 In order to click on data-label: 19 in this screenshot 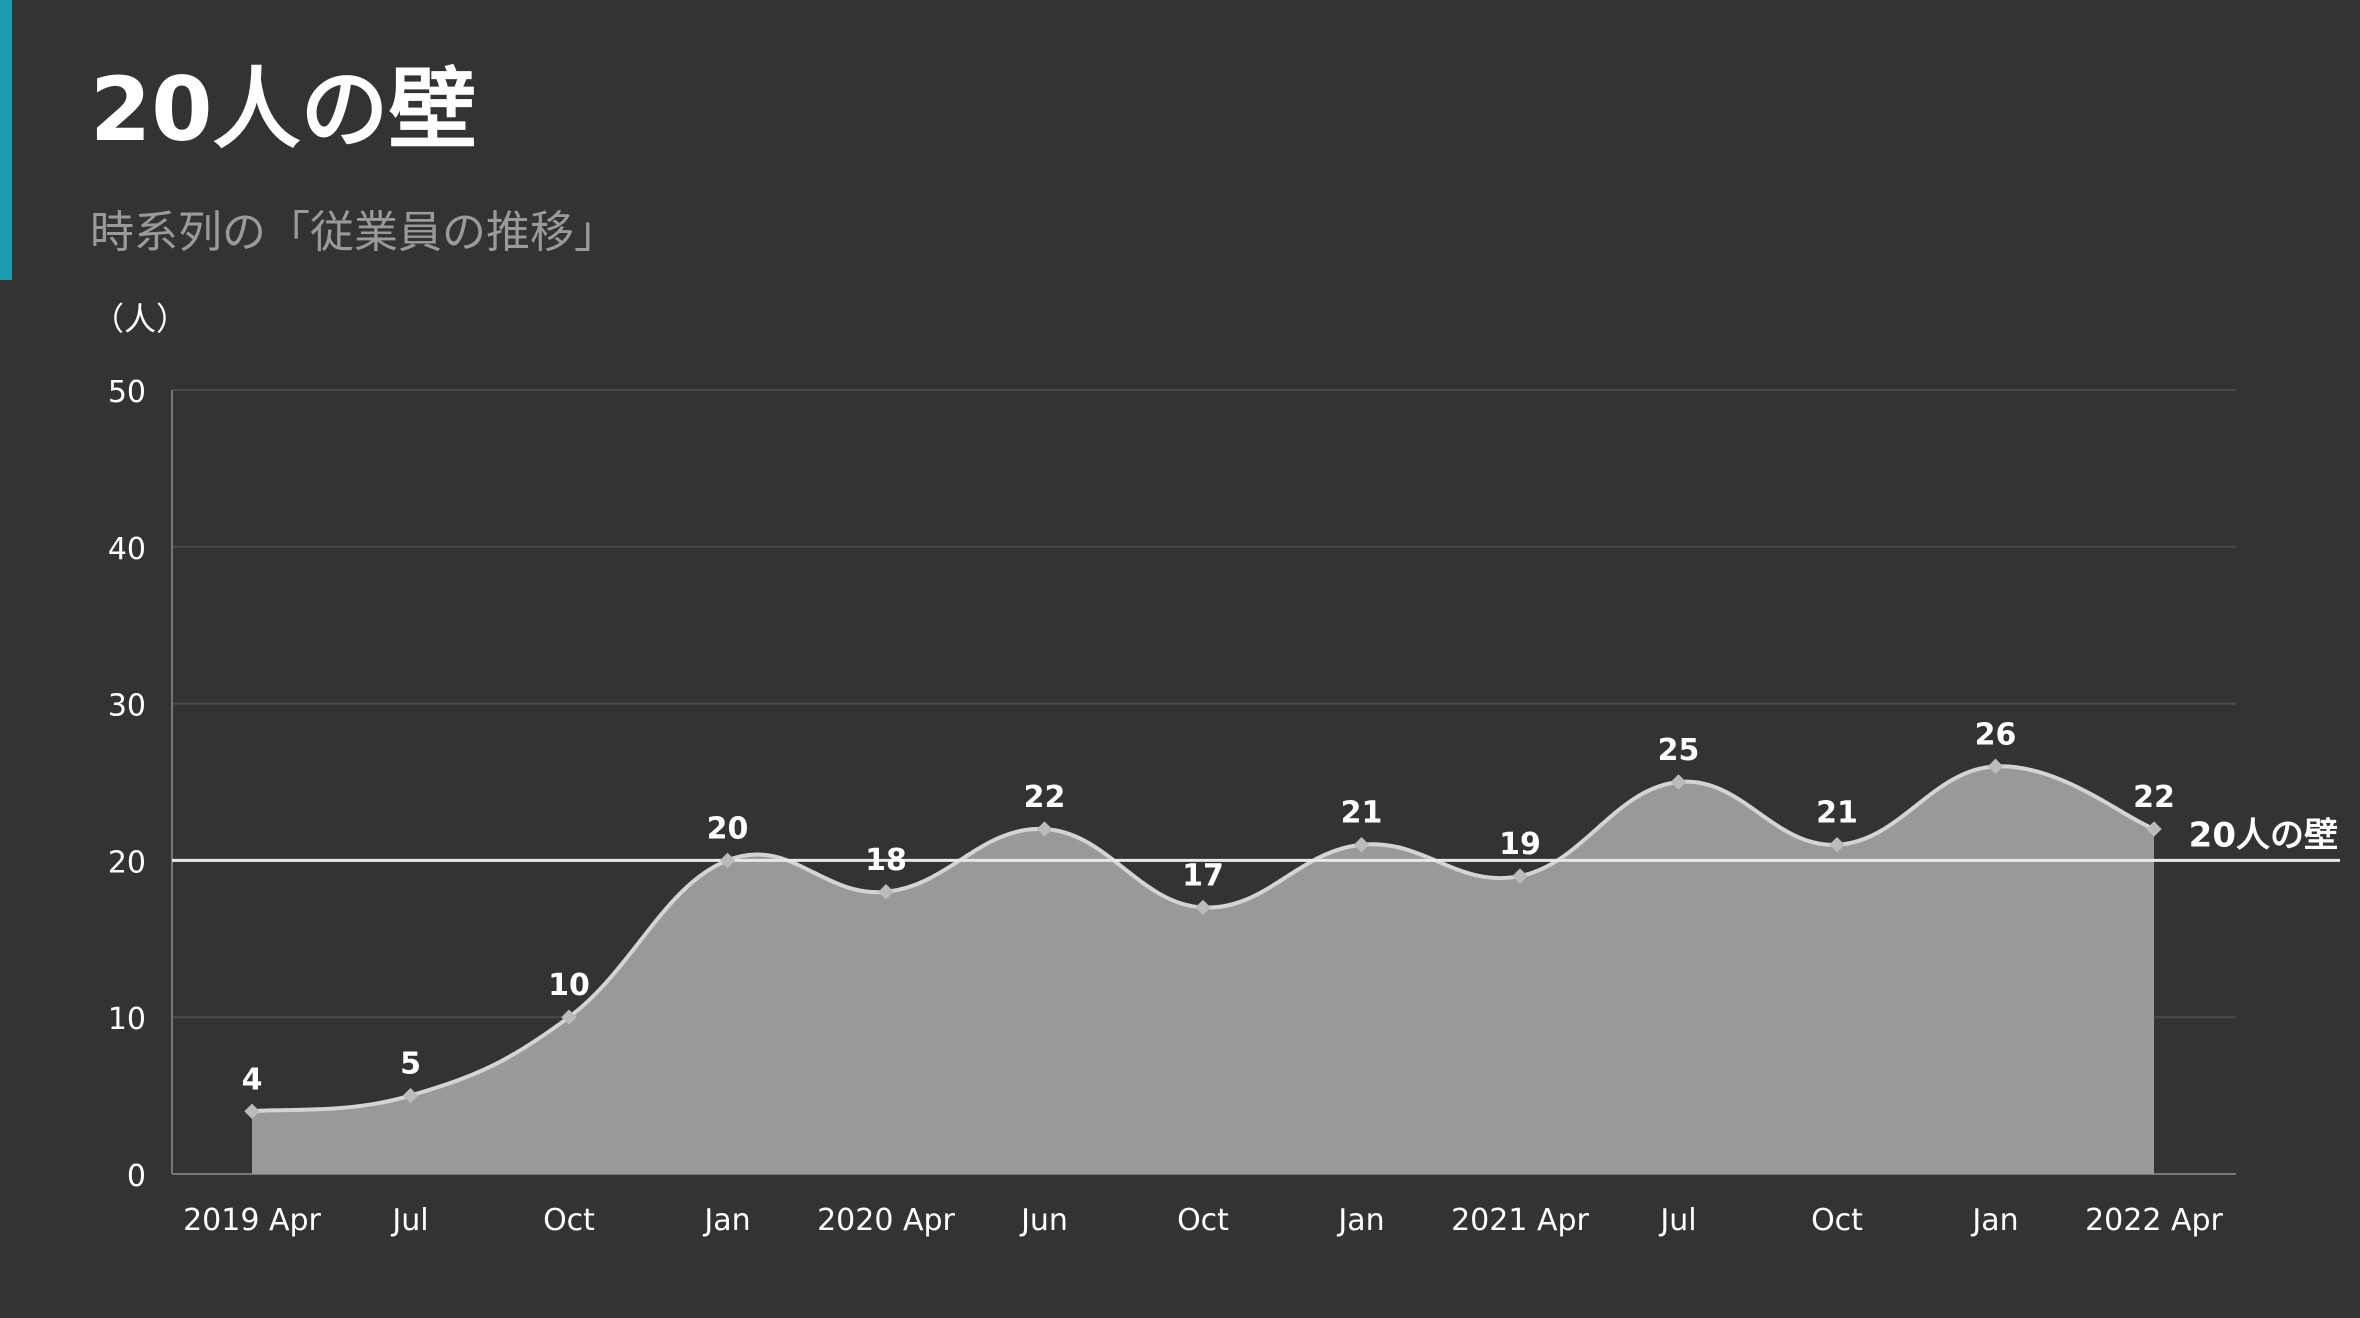, I will do `click(1520, 844)`.